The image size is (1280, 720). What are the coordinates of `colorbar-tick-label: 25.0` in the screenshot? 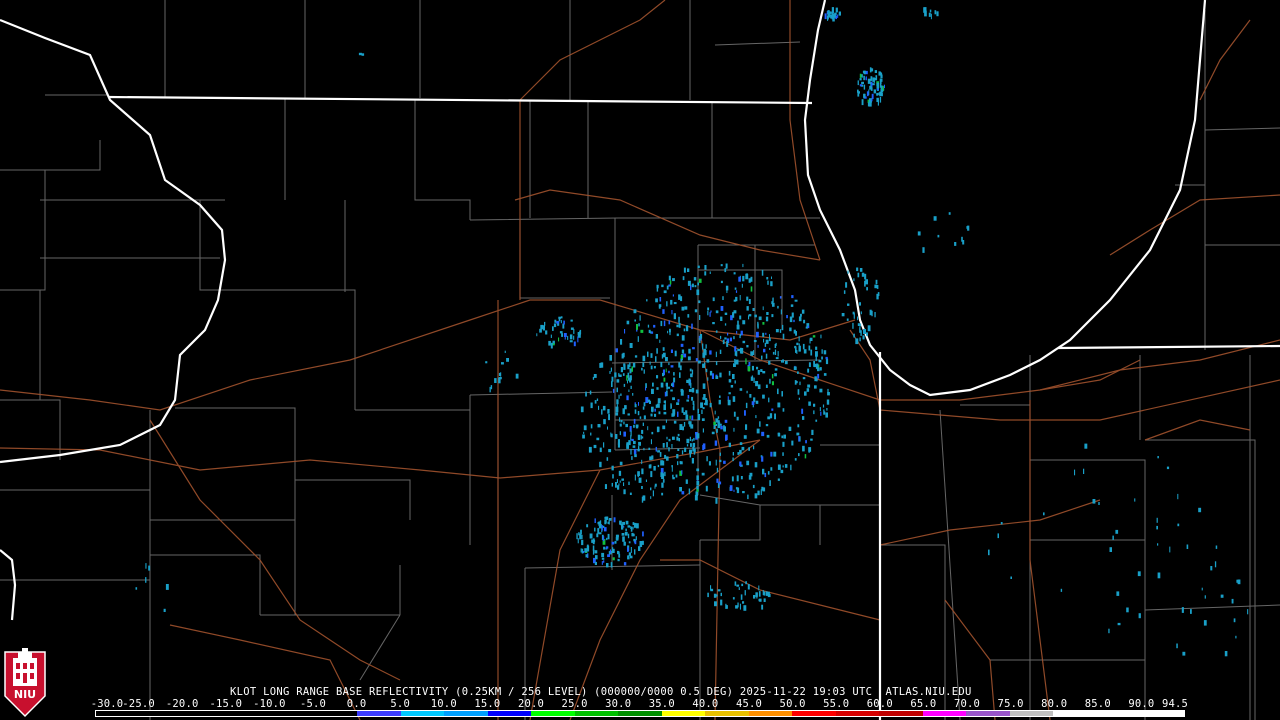 It's located at (574, 704).